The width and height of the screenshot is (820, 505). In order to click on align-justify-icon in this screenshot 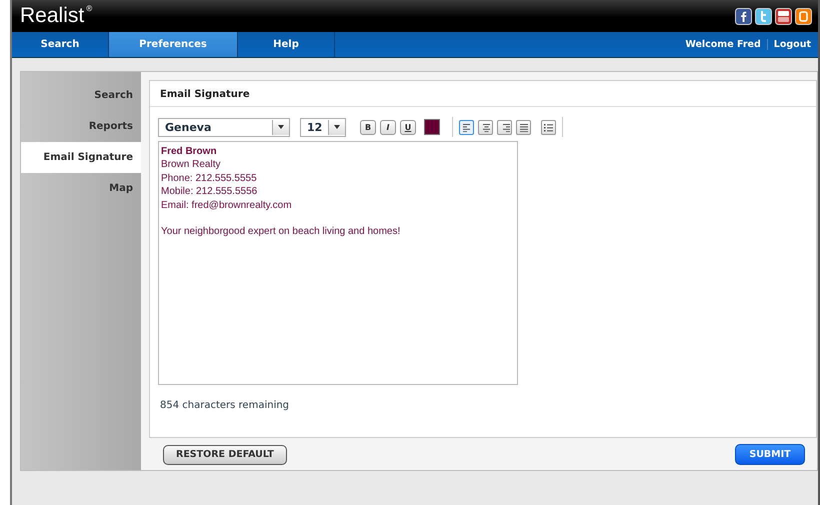, I will do `click(523, 127)`.